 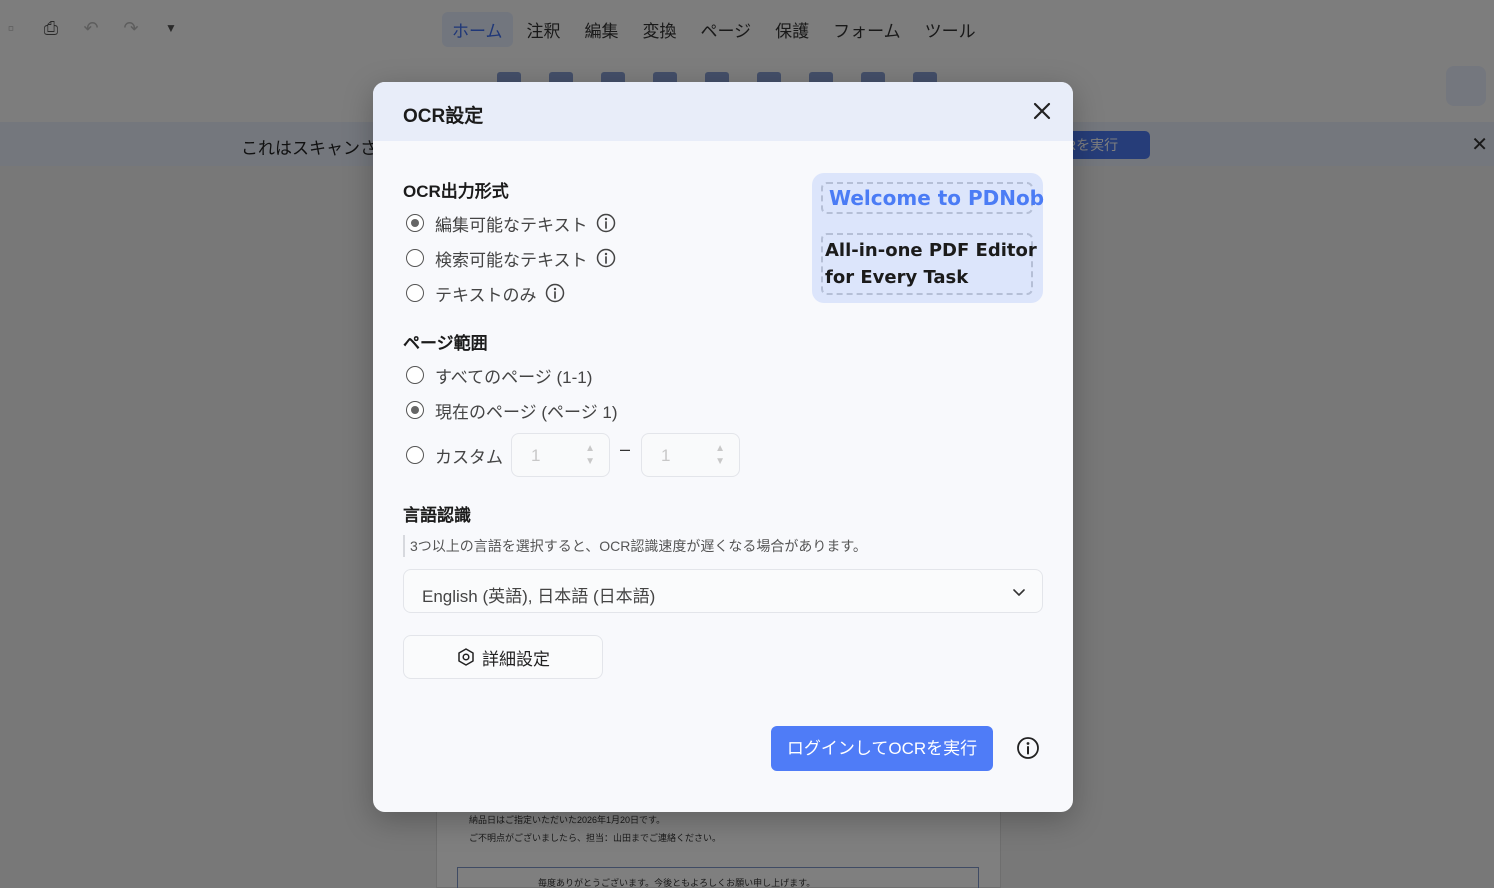 I want to click on close-icon, so click(x=1042, y=111).